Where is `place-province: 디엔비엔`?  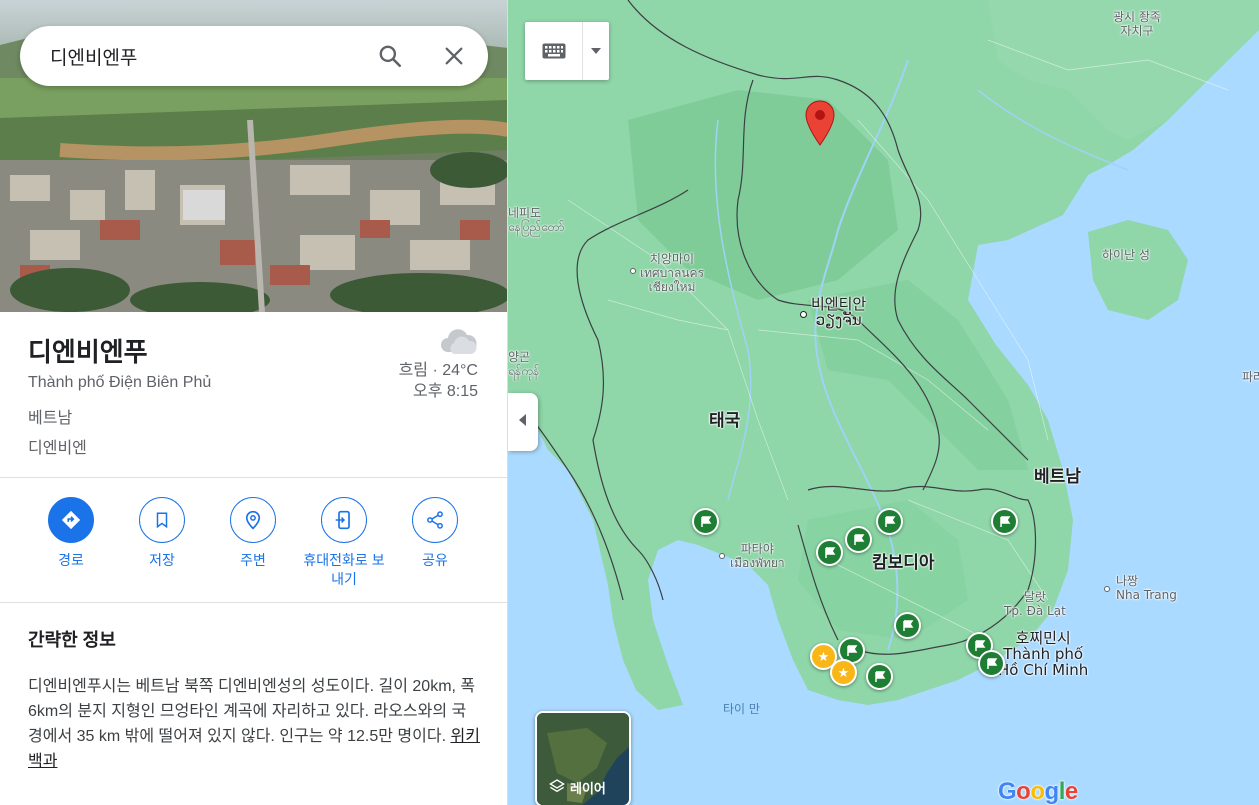 place-province: 디엔비엔 is located at coordinates (57, 448).